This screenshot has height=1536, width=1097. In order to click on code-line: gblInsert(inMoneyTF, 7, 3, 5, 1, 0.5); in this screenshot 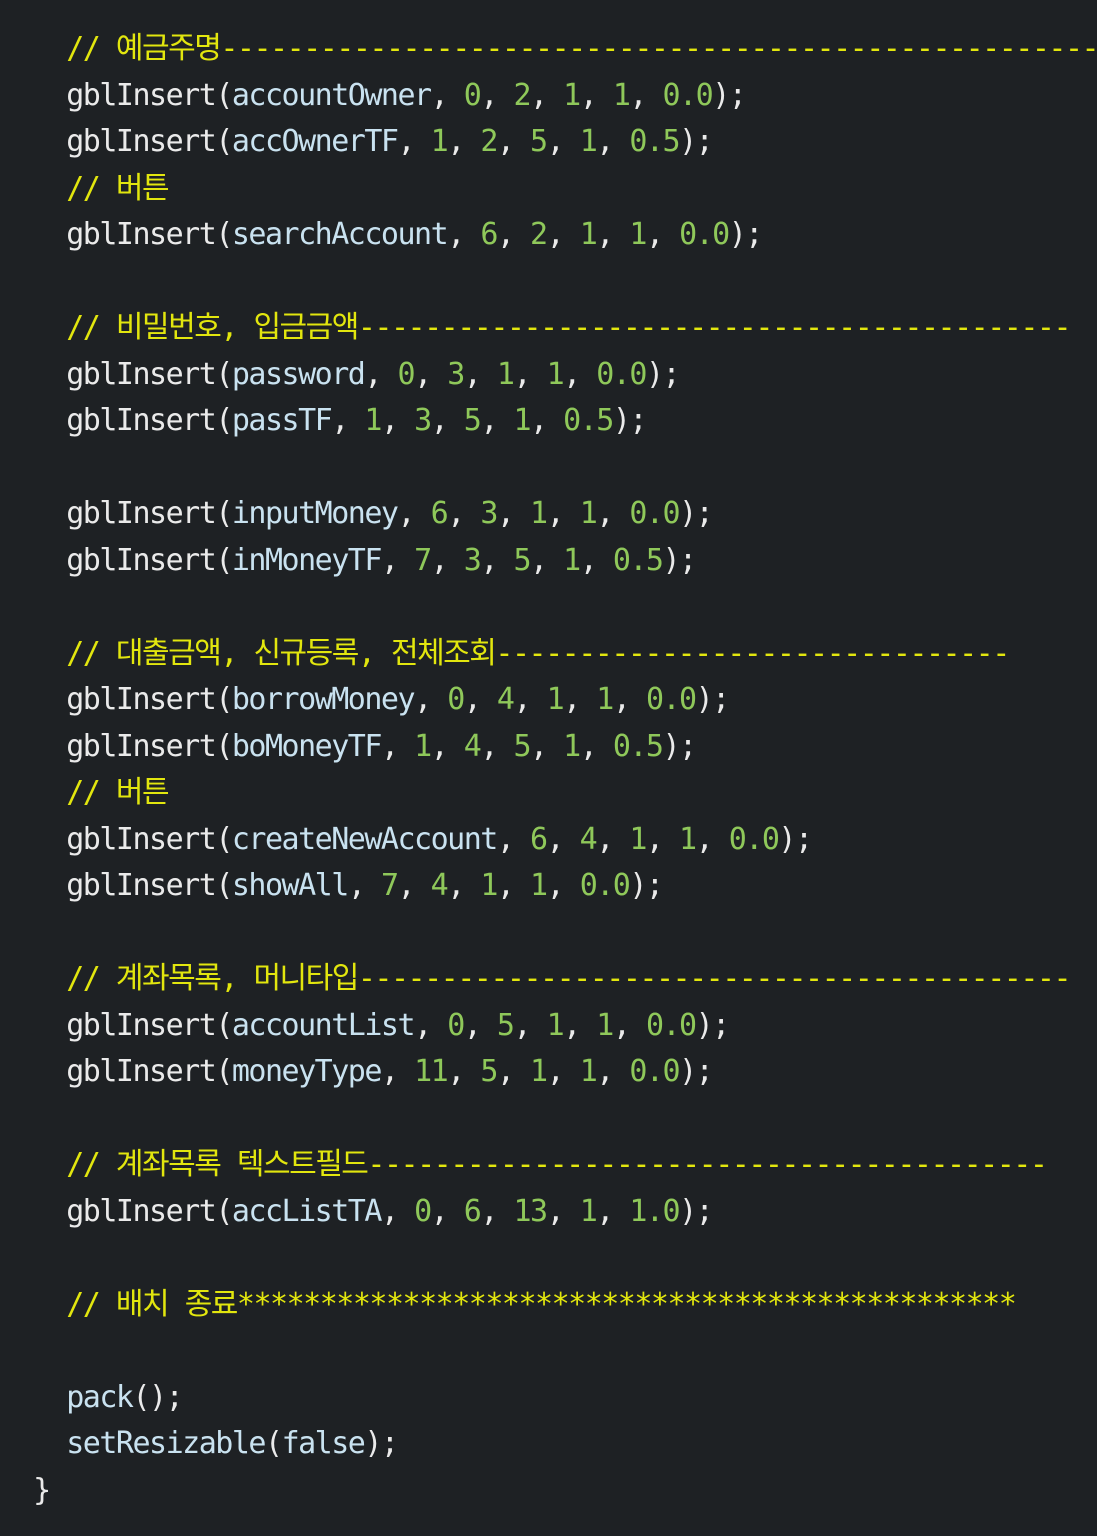, I will do `click(548, 561)`.